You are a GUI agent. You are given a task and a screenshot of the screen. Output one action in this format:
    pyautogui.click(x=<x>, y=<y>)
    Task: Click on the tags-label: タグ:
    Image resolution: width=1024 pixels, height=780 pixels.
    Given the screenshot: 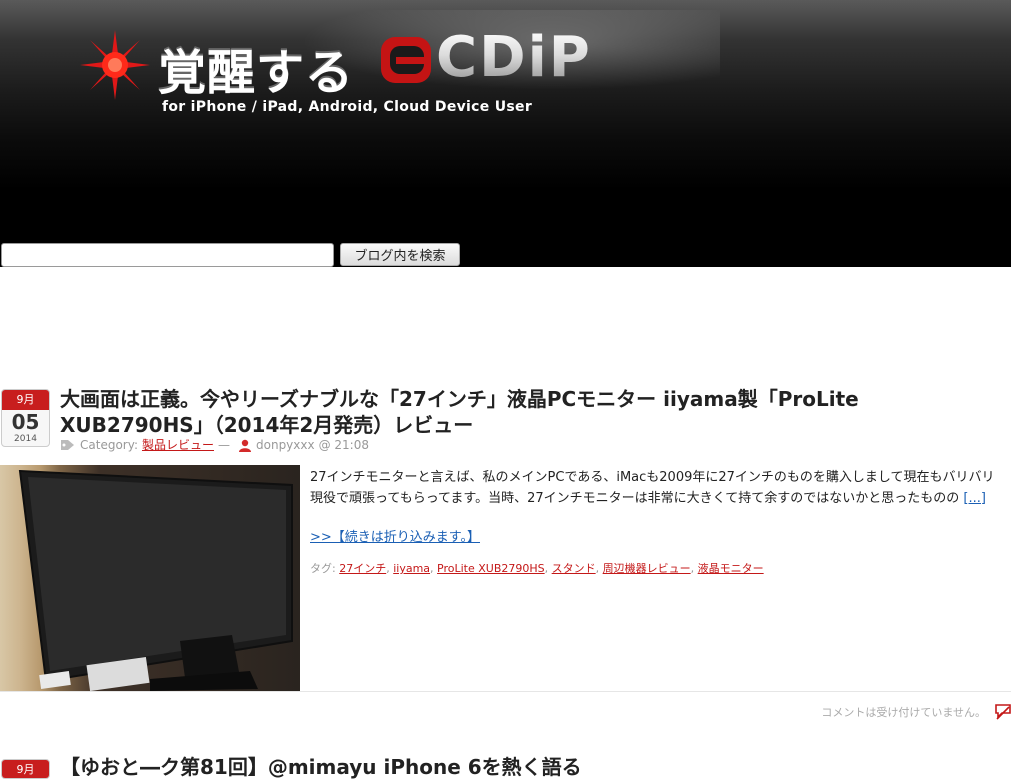 What is the action you would take?
    pyautogui.click(x=323, y=568)
    